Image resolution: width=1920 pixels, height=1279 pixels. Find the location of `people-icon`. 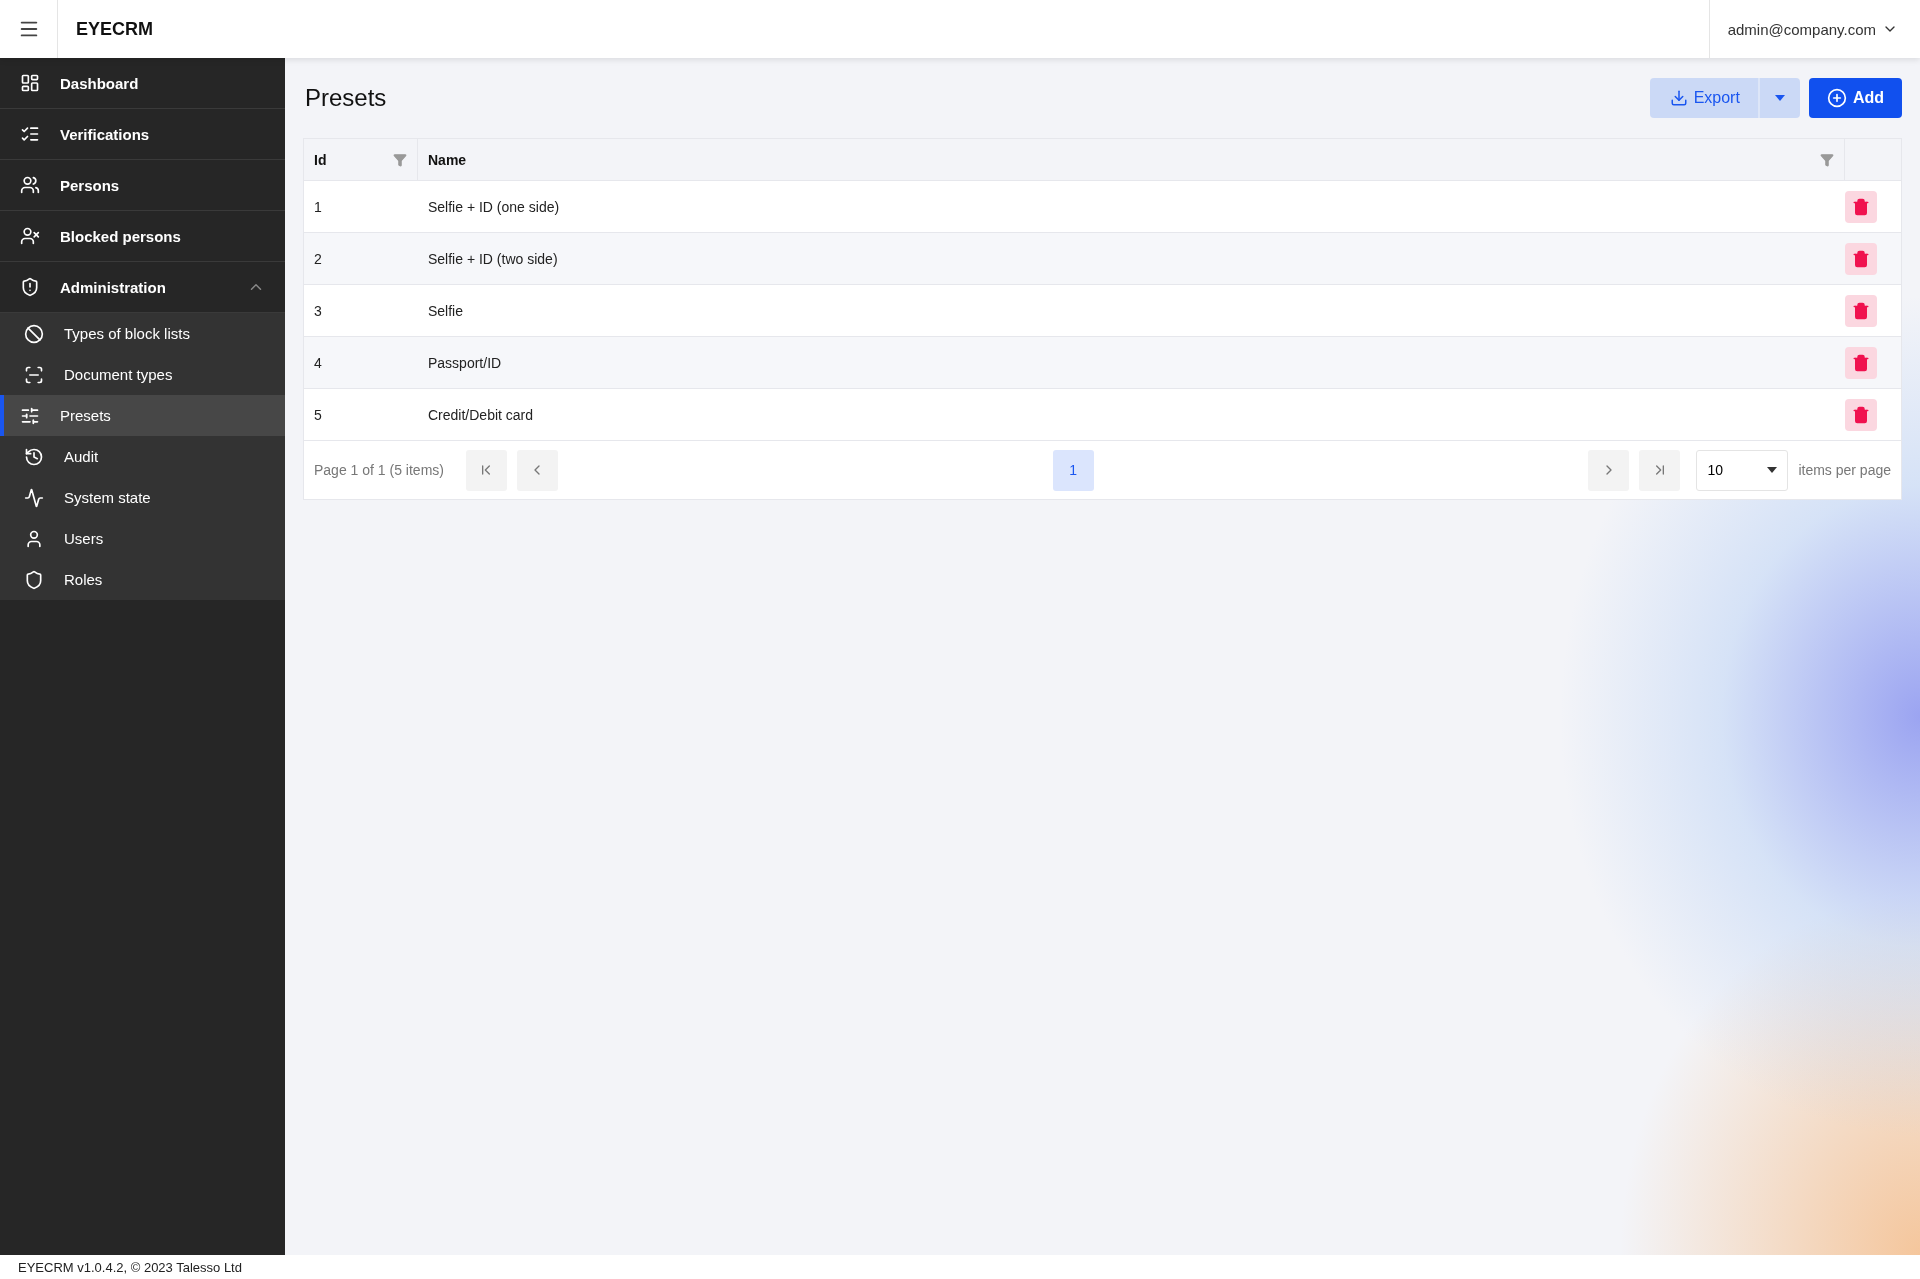

people-icon is located at coordinates (30, 185).